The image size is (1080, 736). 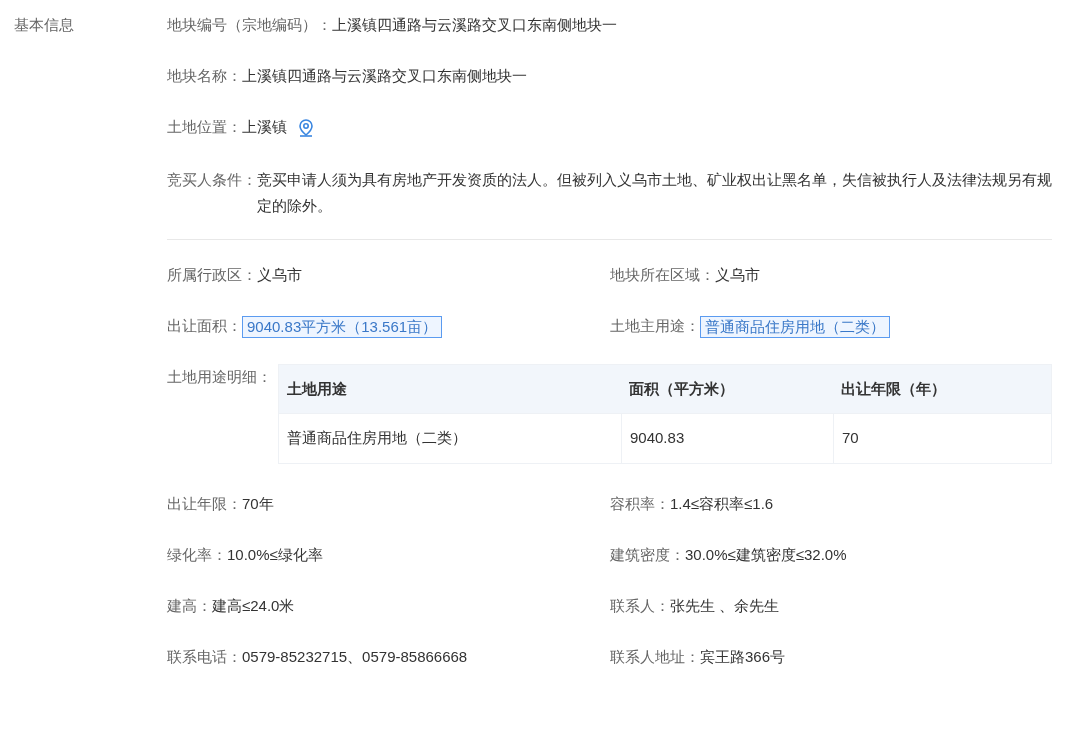 What do you see at coordinates (377, 438) in the screenshot?
I see `table-cell-text: 普通商品住房用地（二类）` at bounding box center [377, 438].